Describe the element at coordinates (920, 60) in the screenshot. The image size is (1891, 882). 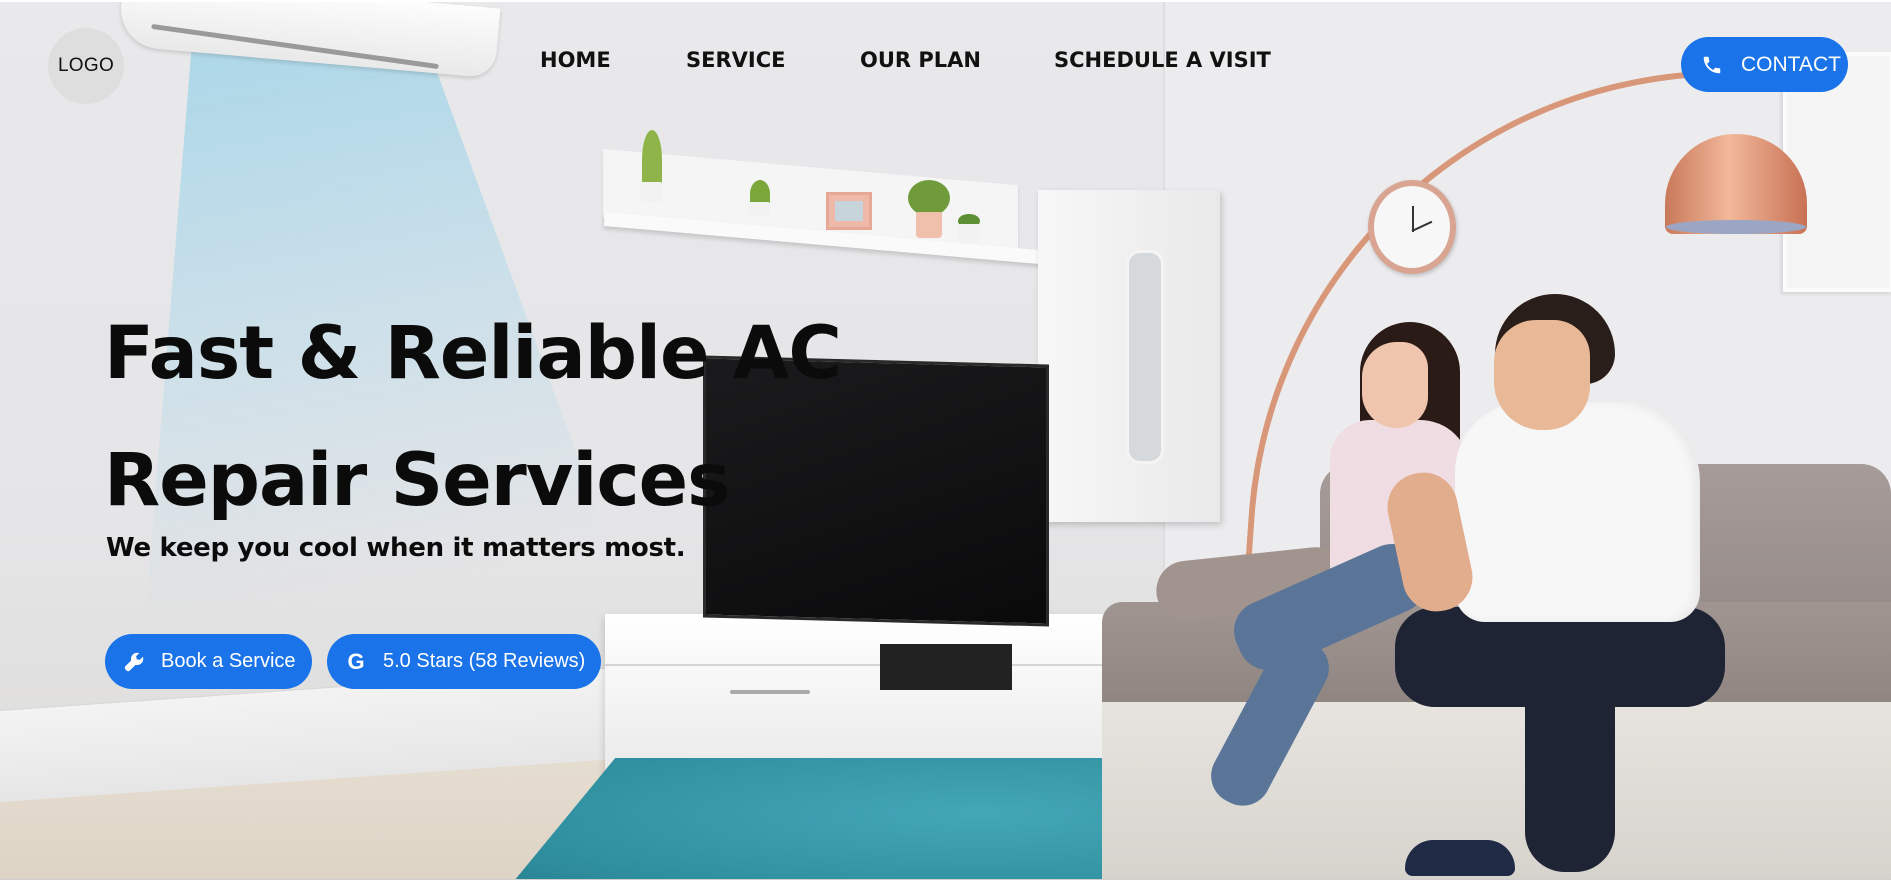
I see `nav-item-our-plan: OUR PLAN` at that location.